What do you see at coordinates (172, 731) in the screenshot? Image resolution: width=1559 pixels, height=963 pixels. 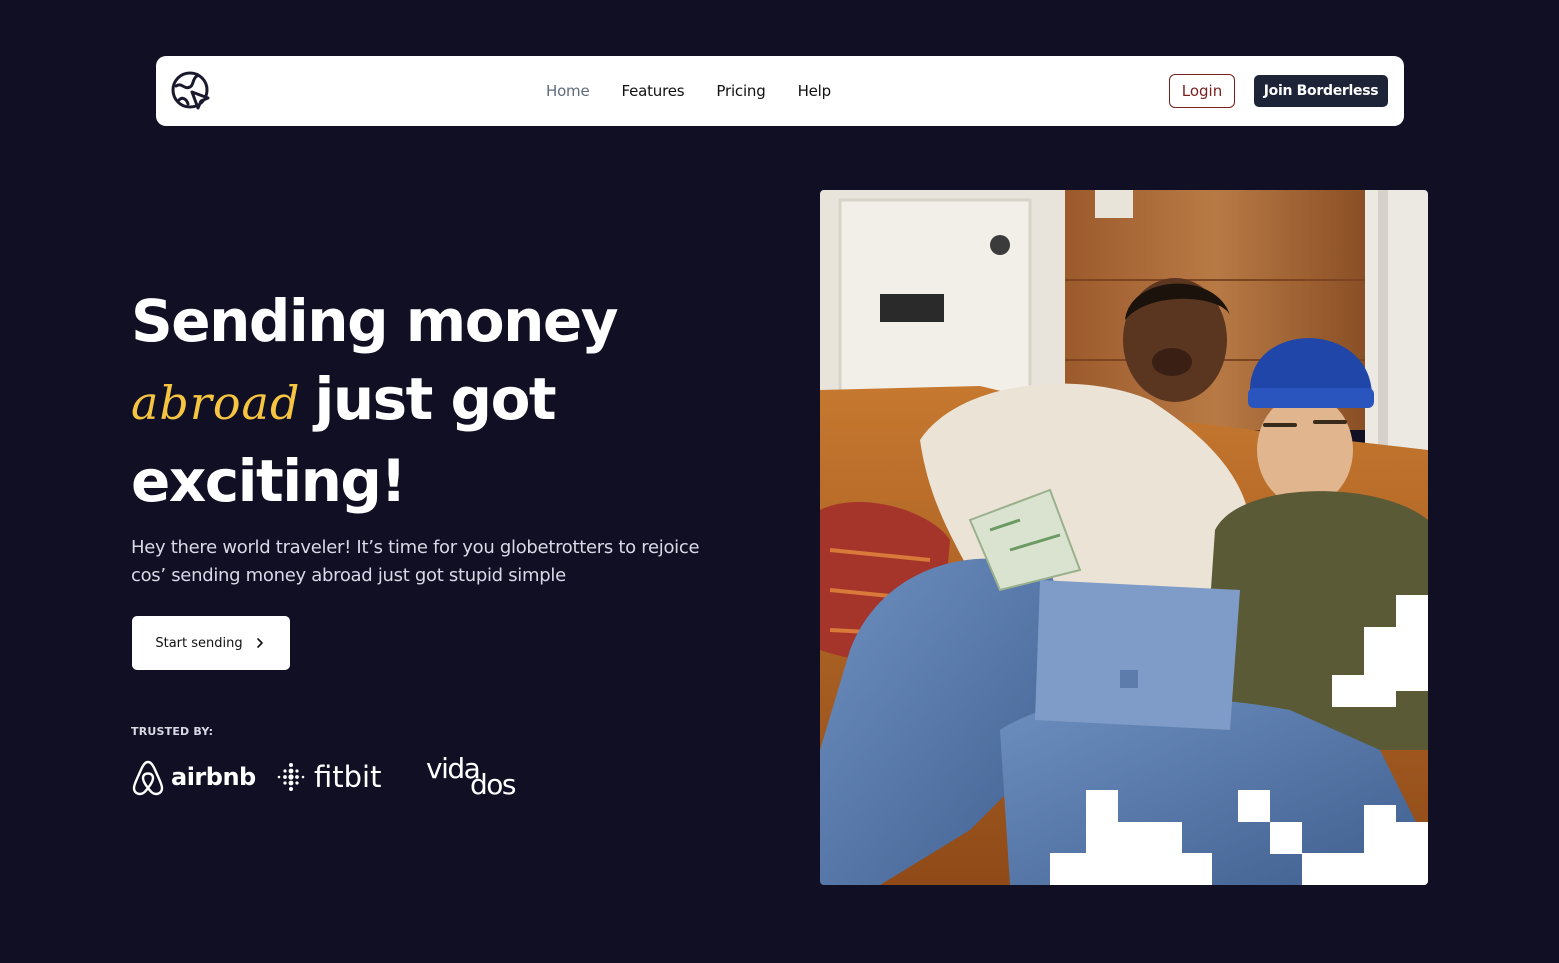 I see `trusted-by-label: TRUSTED BY:` at bounding box center [172, 731].